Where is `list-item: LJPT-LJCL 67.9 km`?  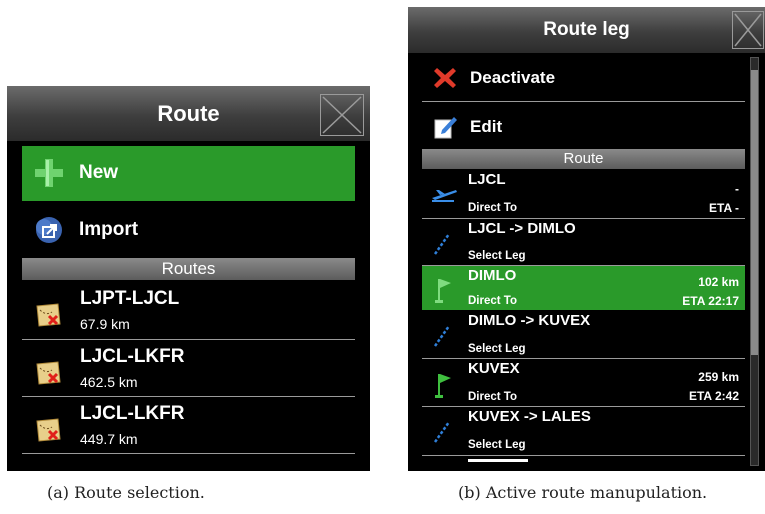 list-item: LJPT-LJCL 67.9 km is located at coordinates (188, 310).